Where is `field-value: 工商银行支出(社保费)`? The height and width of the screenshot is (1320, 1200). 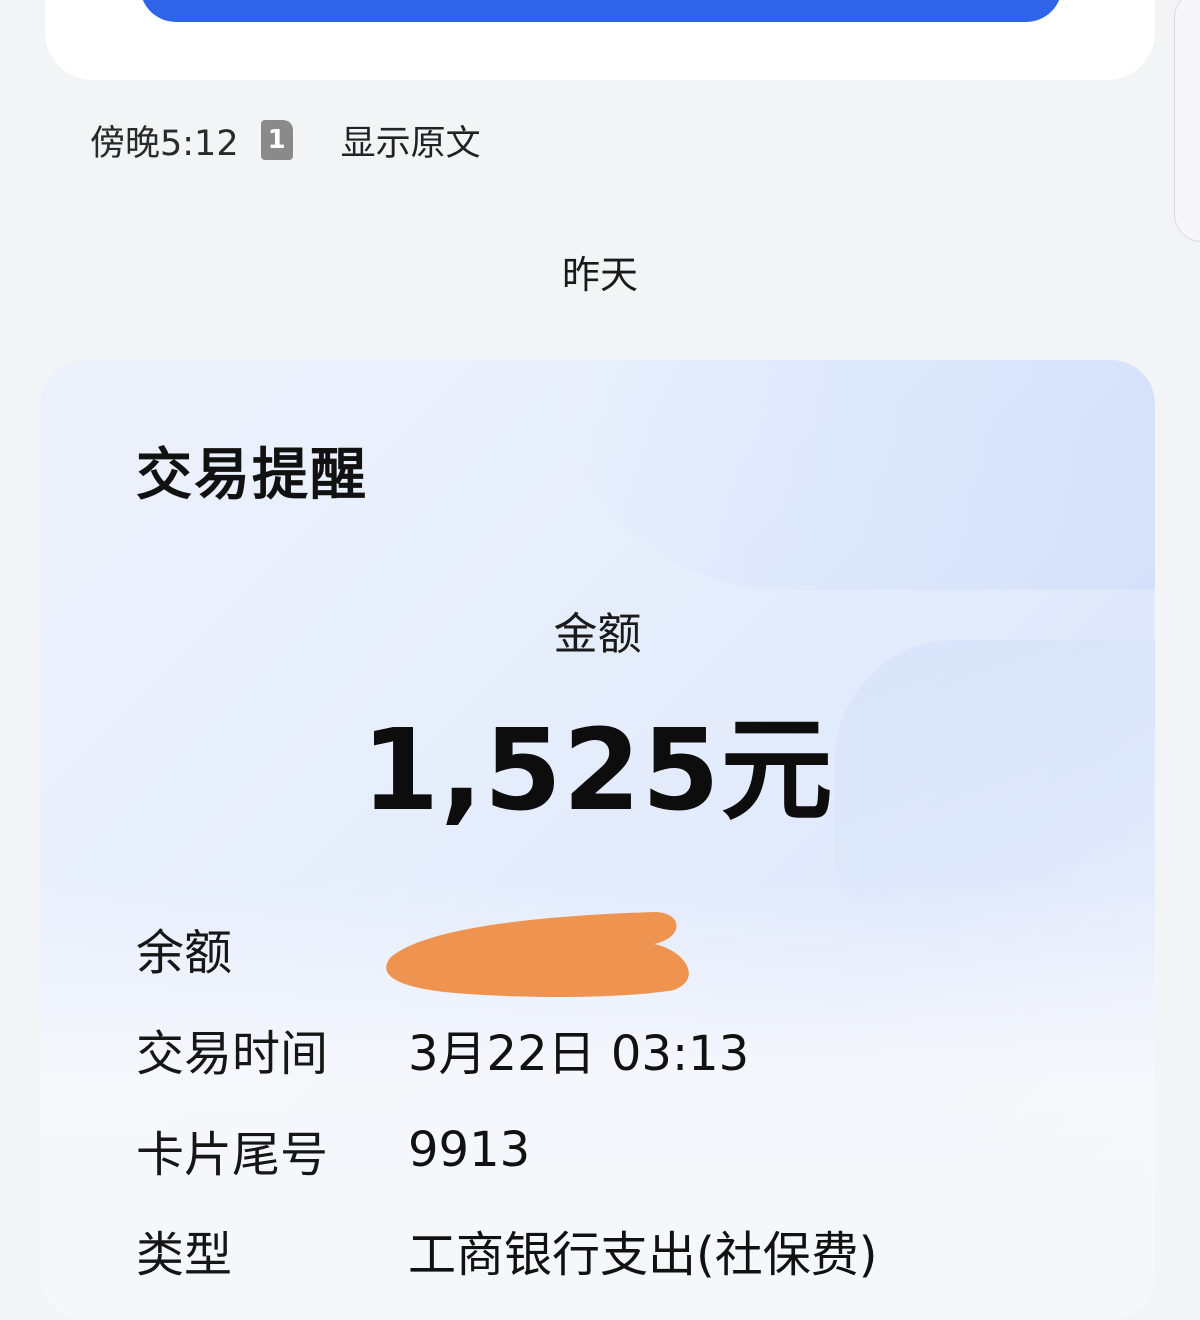 field-value: 工商银行支出(社保费) is located at coordinates (643, 1255).